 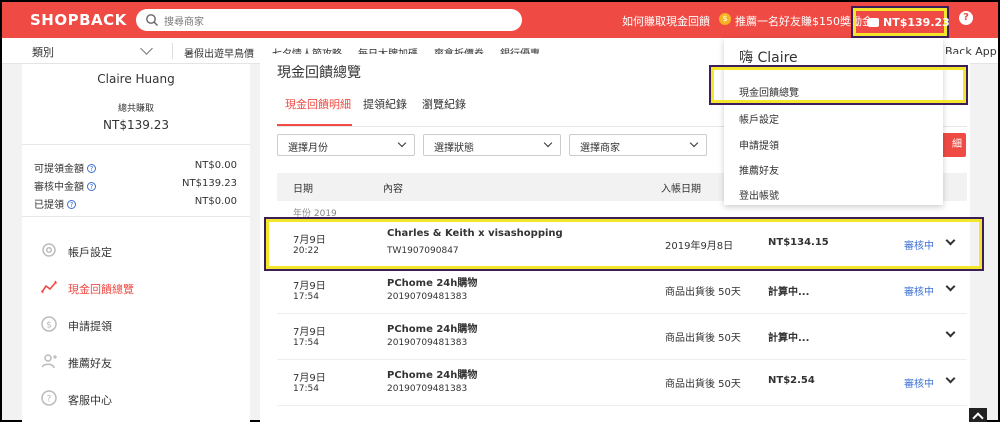 I want to click on money-icon: $, so click(x=49, y=324).